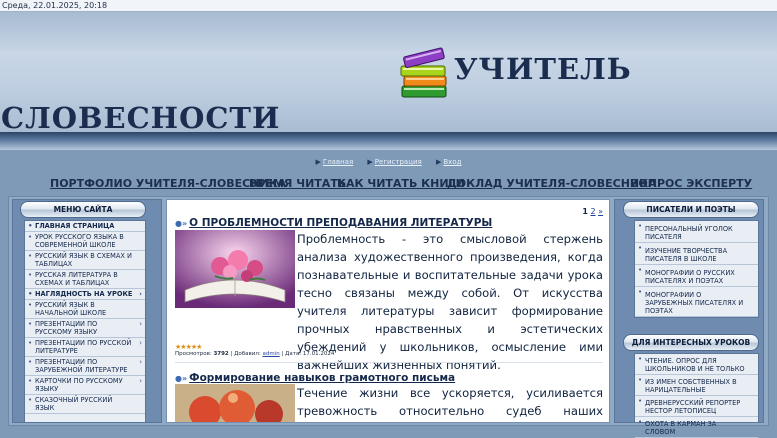 The image size is (777, 438). I want to click on page-current: 1, so click(585, 211).